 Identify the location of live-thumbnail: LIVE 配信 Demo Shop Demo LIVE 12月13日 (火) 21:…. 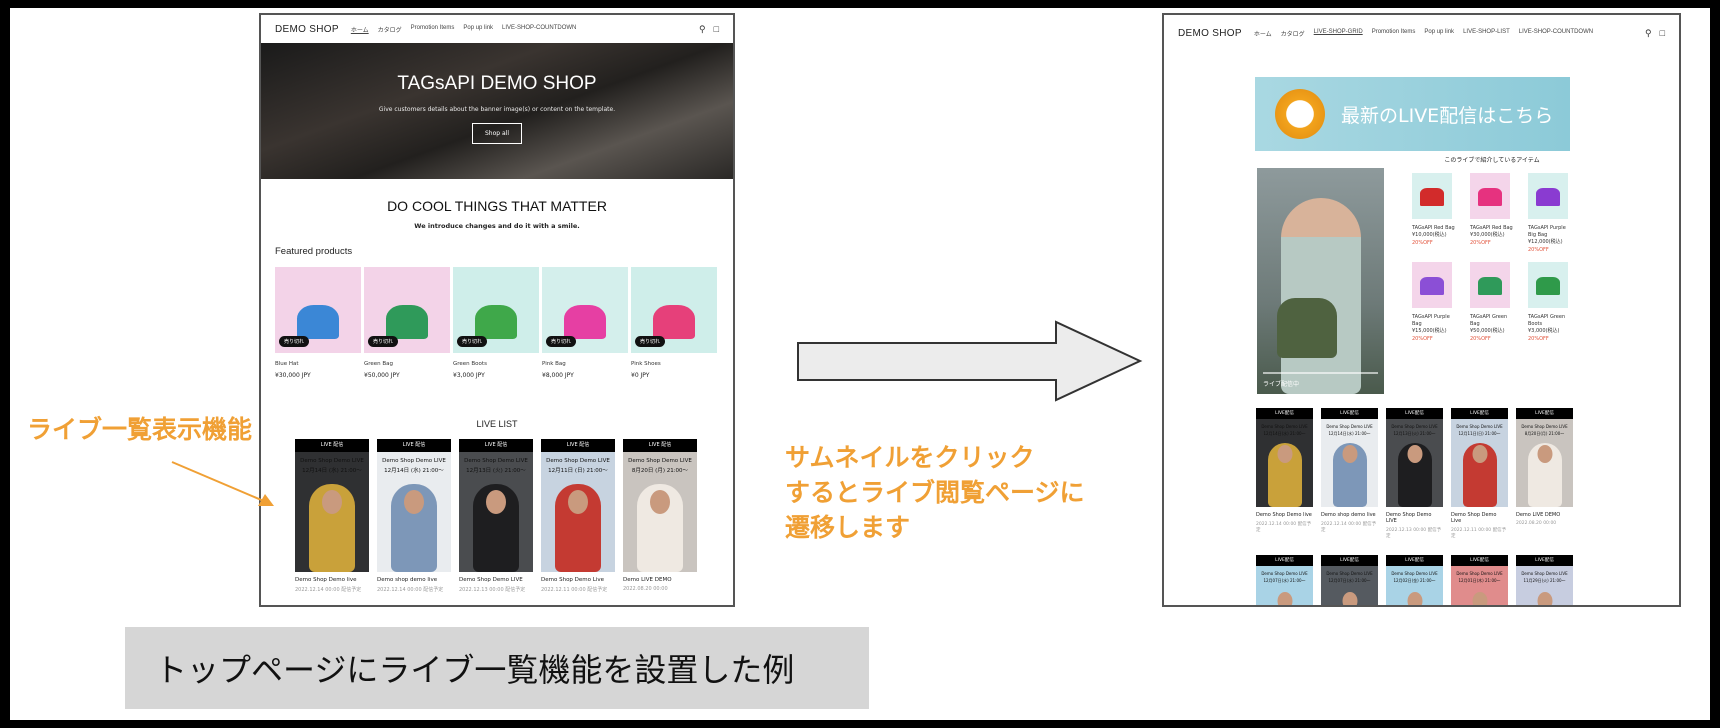
(496, 516).